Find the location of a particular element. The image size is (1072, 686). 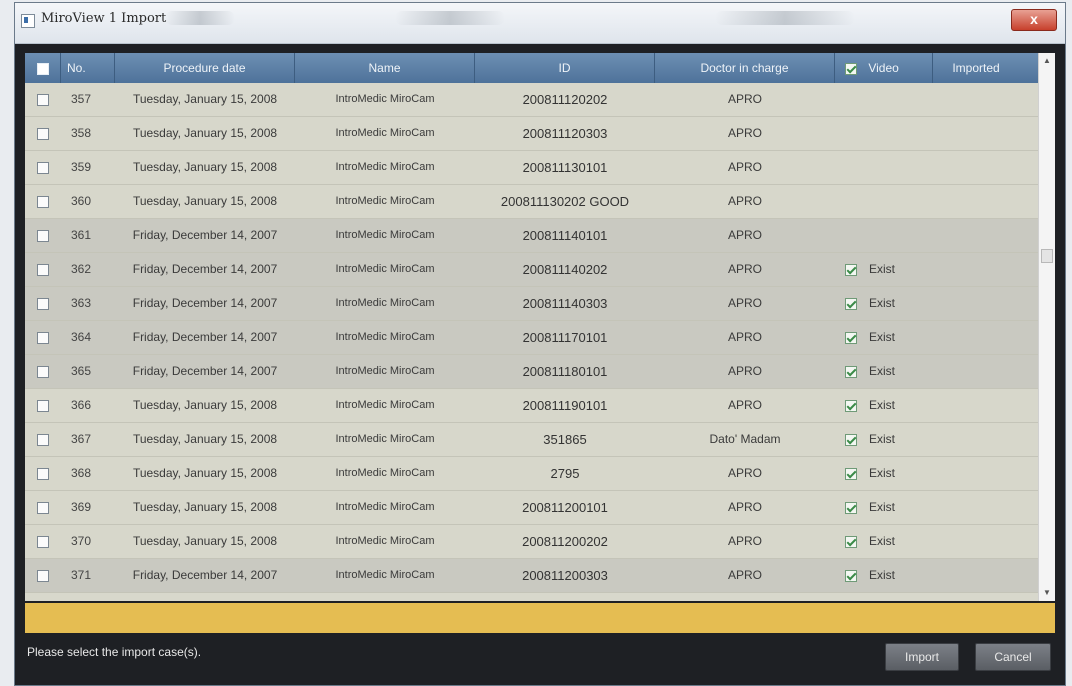

column-header-doctor: Doctor in charge is located at coordinates (745, 68).